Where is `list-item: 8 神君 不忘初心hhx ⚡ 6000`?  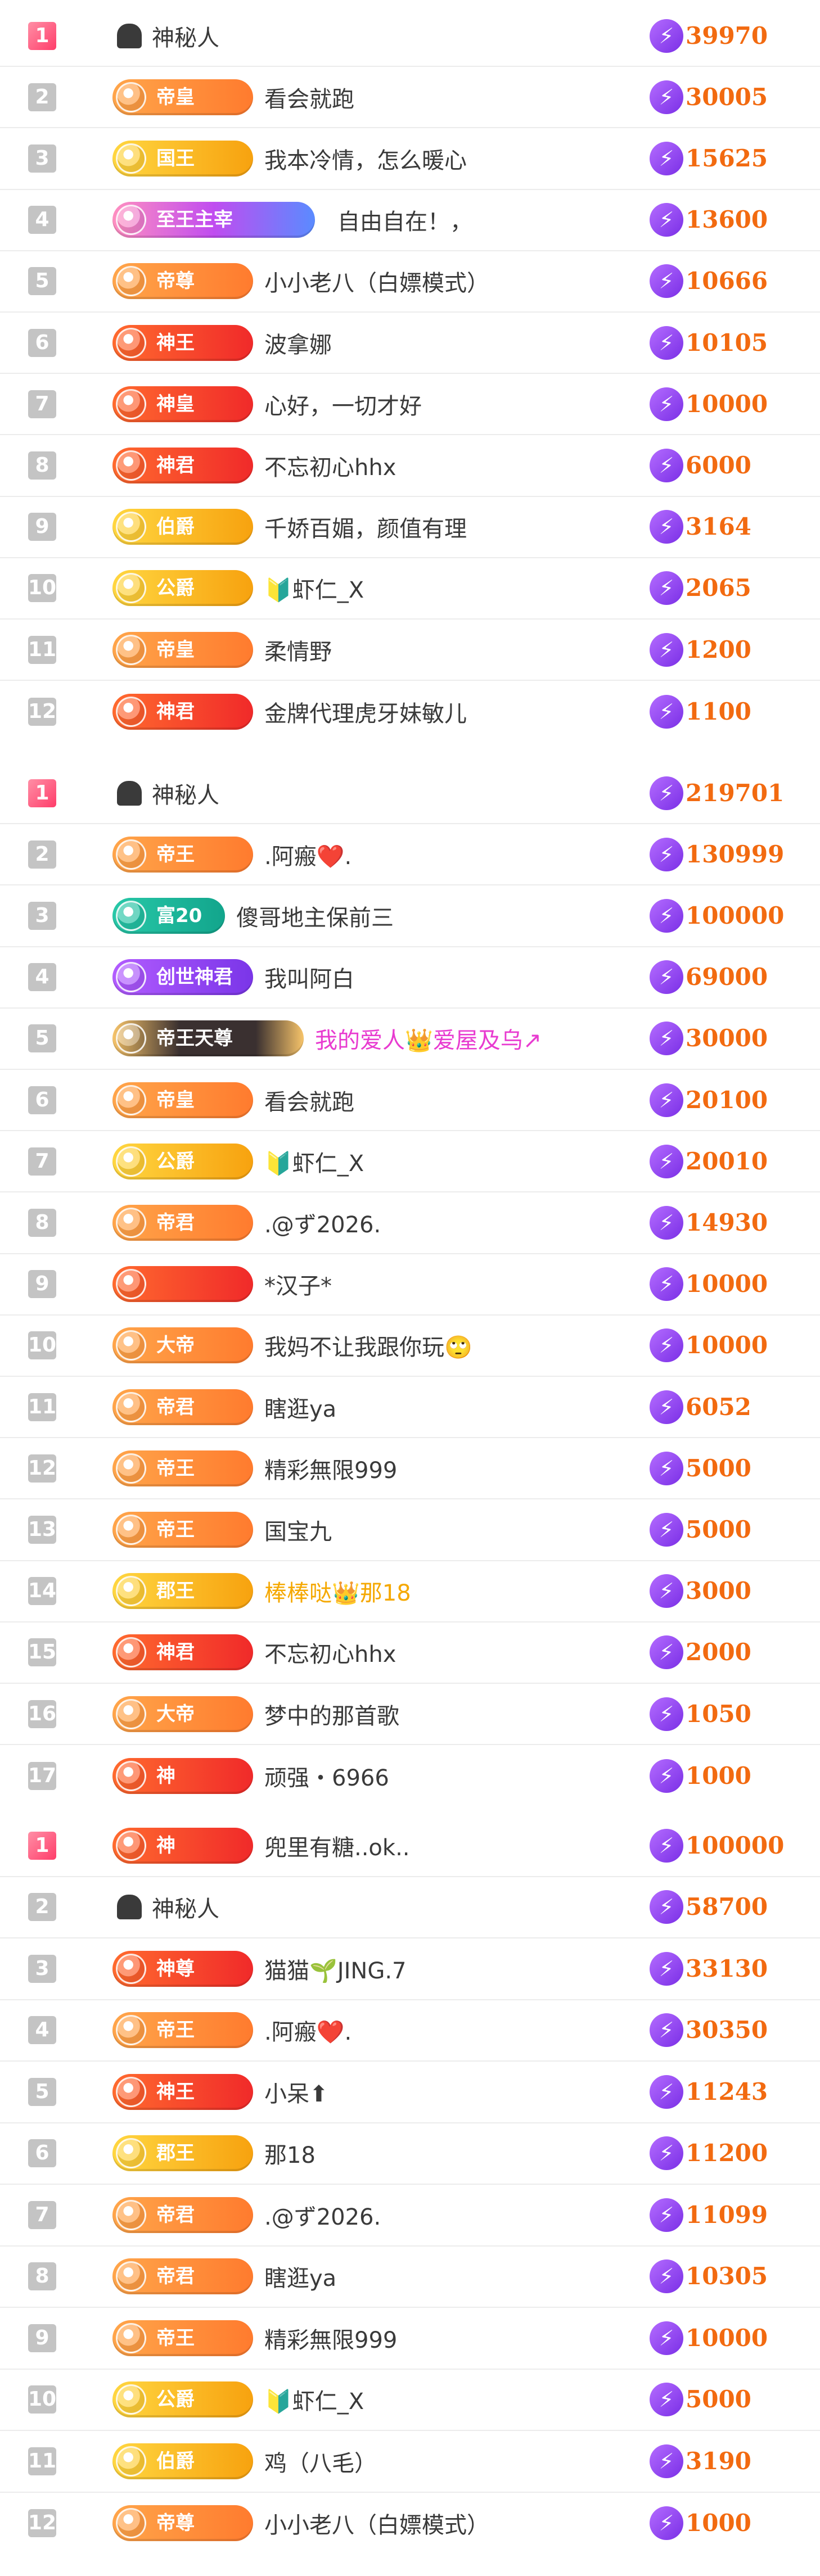 list-item: 8 神君 不忘初心hhx ⚡ 6000 is located at coordinates (410, 466).